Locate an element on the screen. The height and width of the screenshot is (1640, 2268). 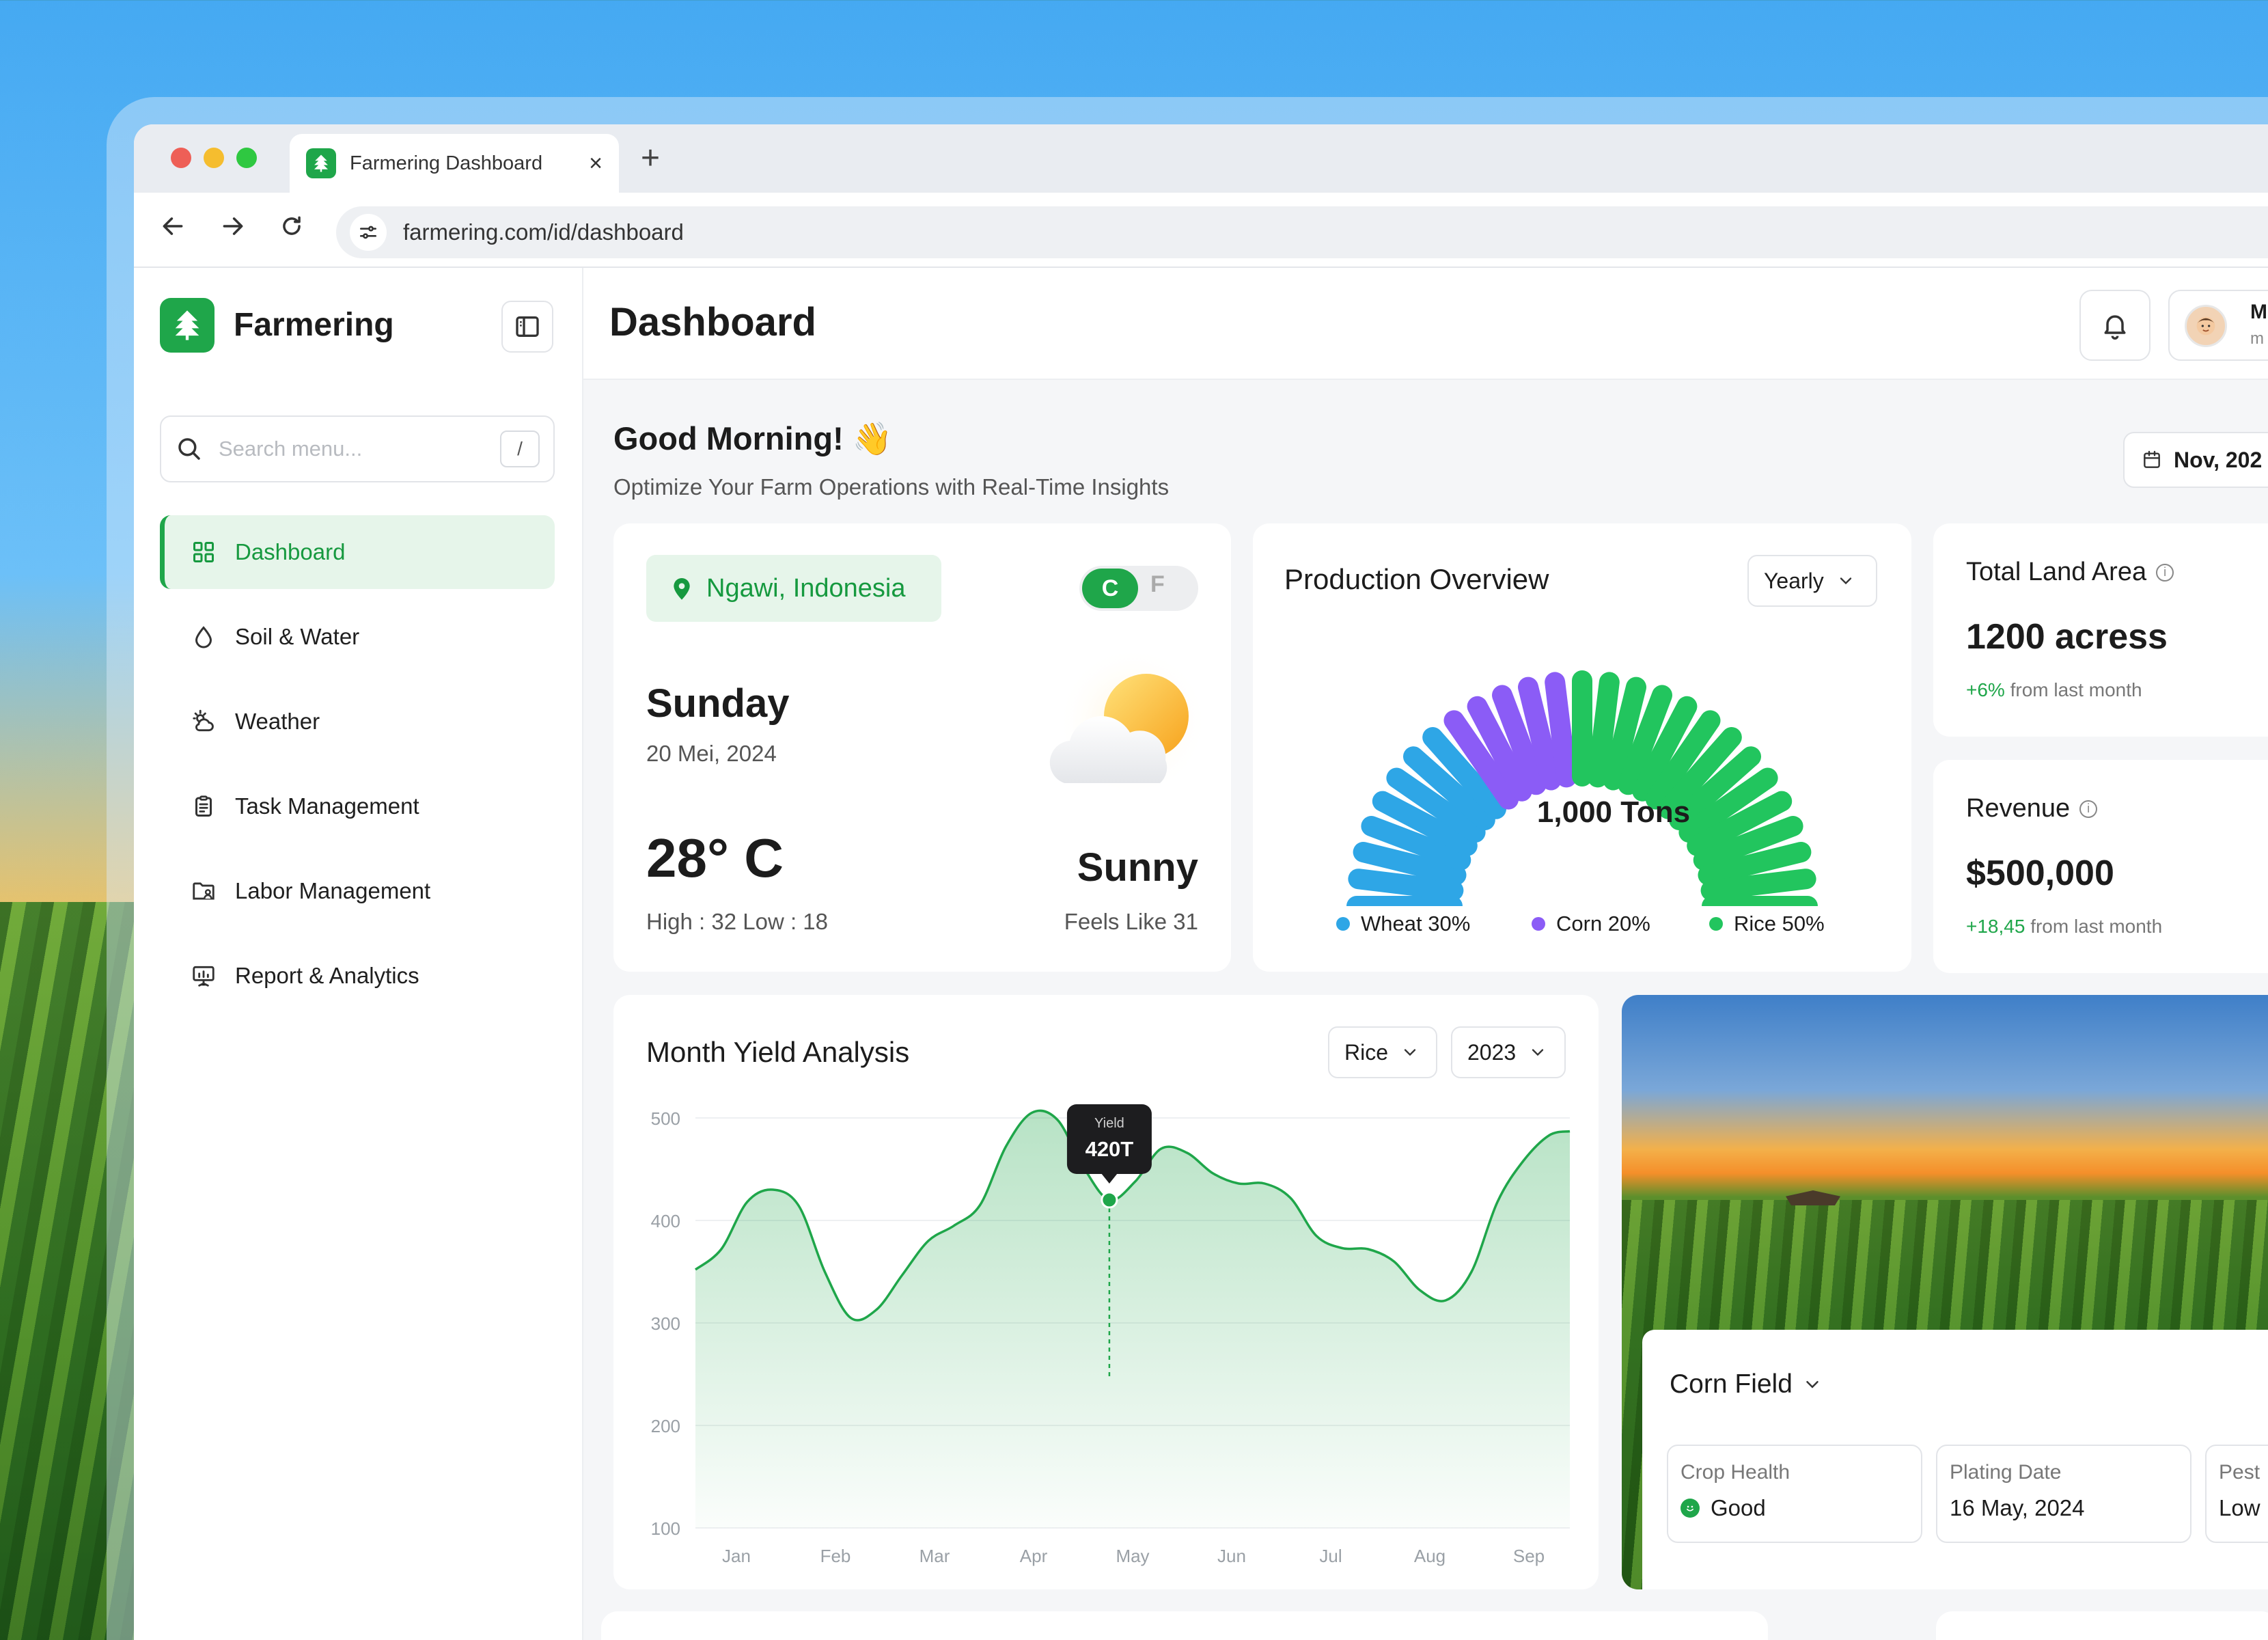
y-tick-label: 300 is located at coordinates (665, 1323).